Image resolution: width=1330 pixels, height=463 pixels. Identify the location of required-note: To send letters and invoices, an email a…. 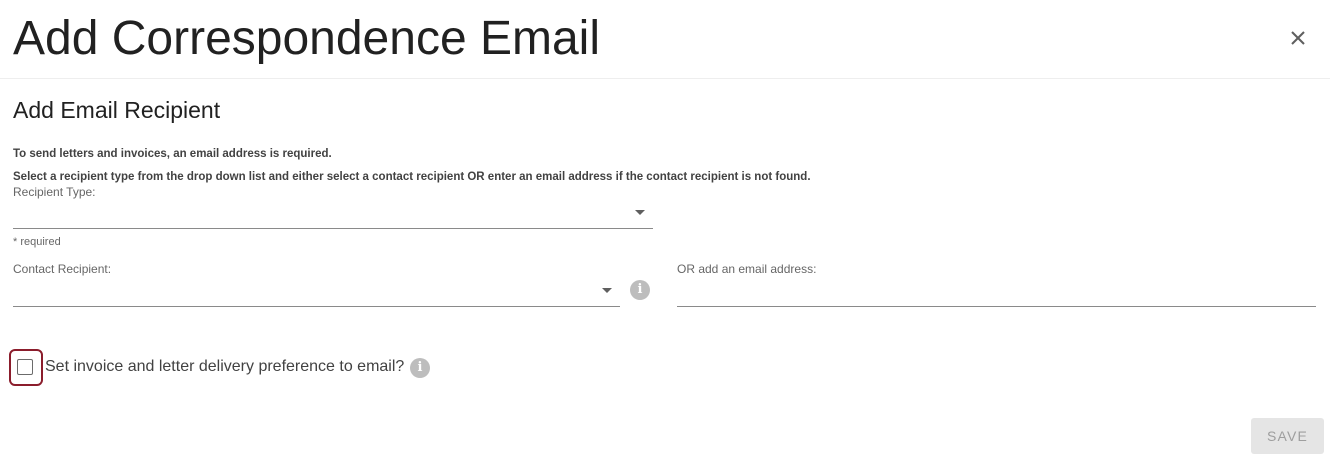
(172, 154).